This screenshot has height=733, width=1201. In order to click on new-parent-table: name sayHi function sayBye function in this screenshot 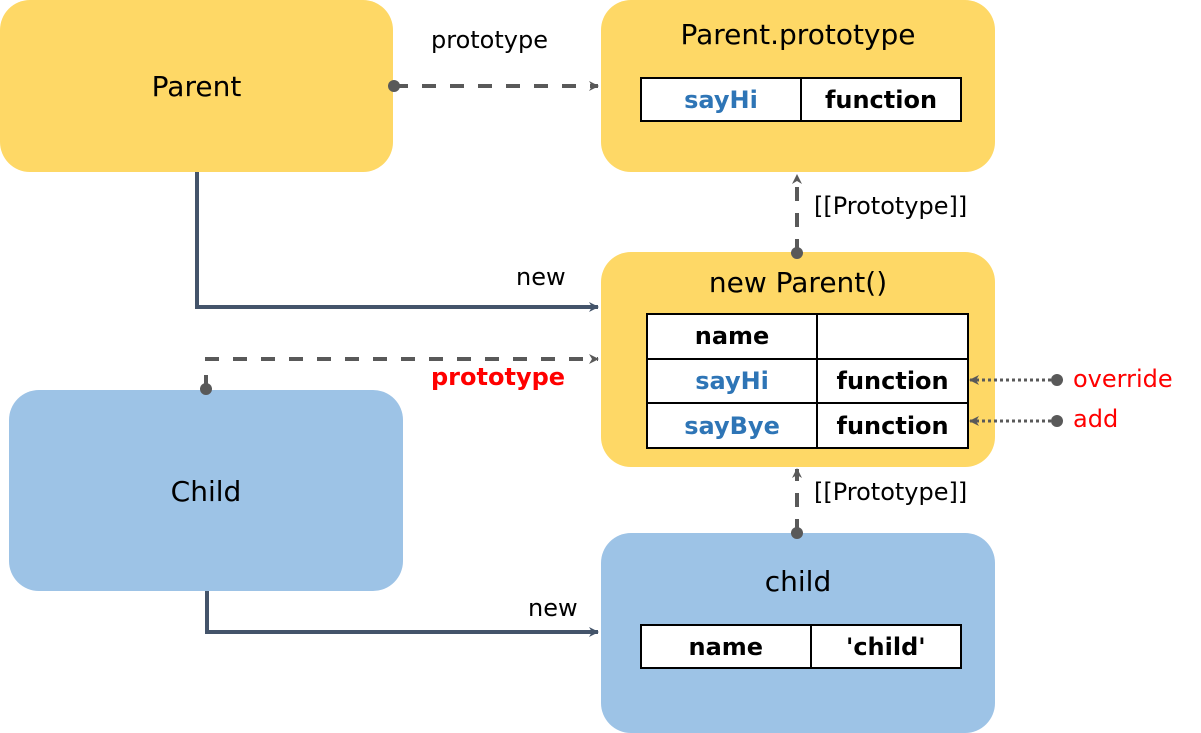, I will do `click(807, 381)`.